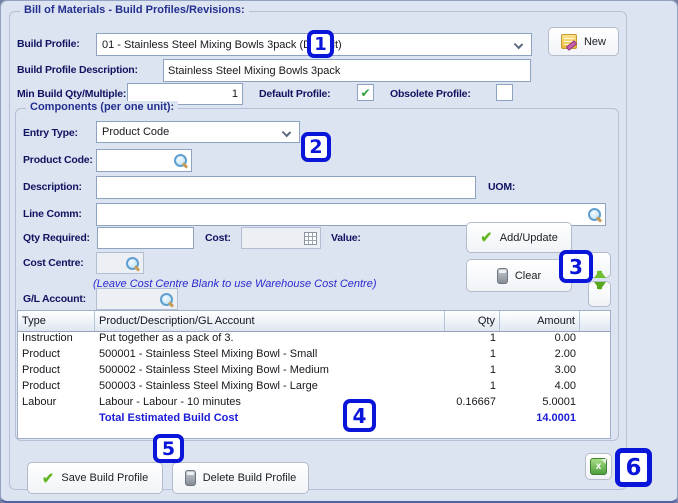  I want to click on clear-button: Clear, so click(519, 275).